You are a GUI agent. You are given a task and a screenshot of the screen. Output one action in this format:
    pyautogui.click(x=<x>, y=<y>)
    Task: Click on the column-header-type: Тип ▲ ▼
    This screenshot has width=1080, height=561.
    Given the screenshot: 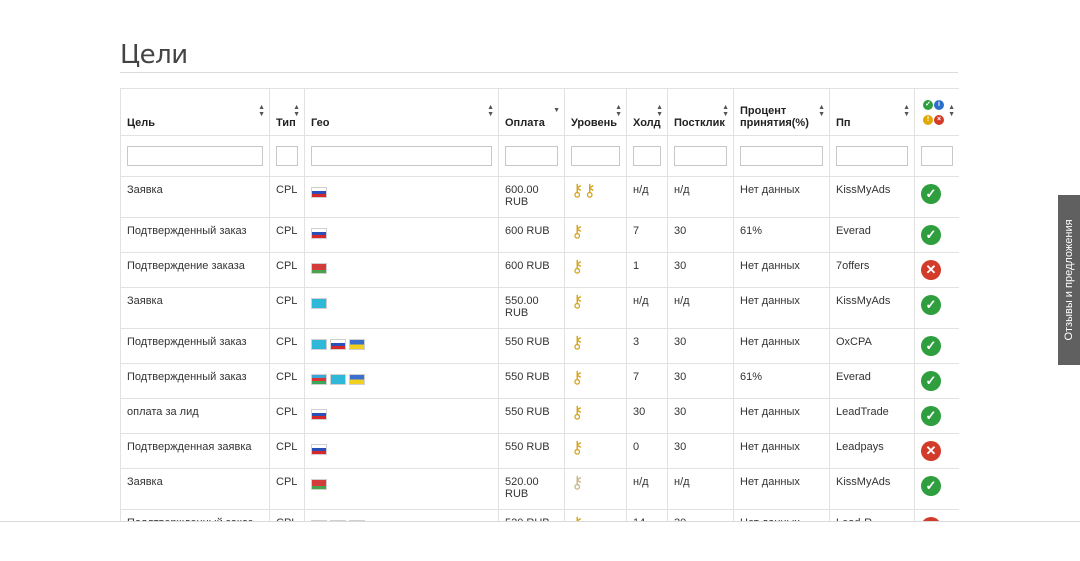 What is the action you would take?
    pyautogui.click(x=287, y=112)
    